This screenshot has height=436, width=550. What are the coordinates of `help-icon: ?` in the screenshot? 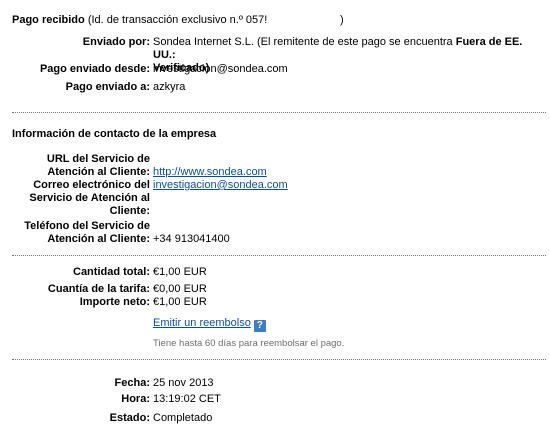 It's located at (259, 326).